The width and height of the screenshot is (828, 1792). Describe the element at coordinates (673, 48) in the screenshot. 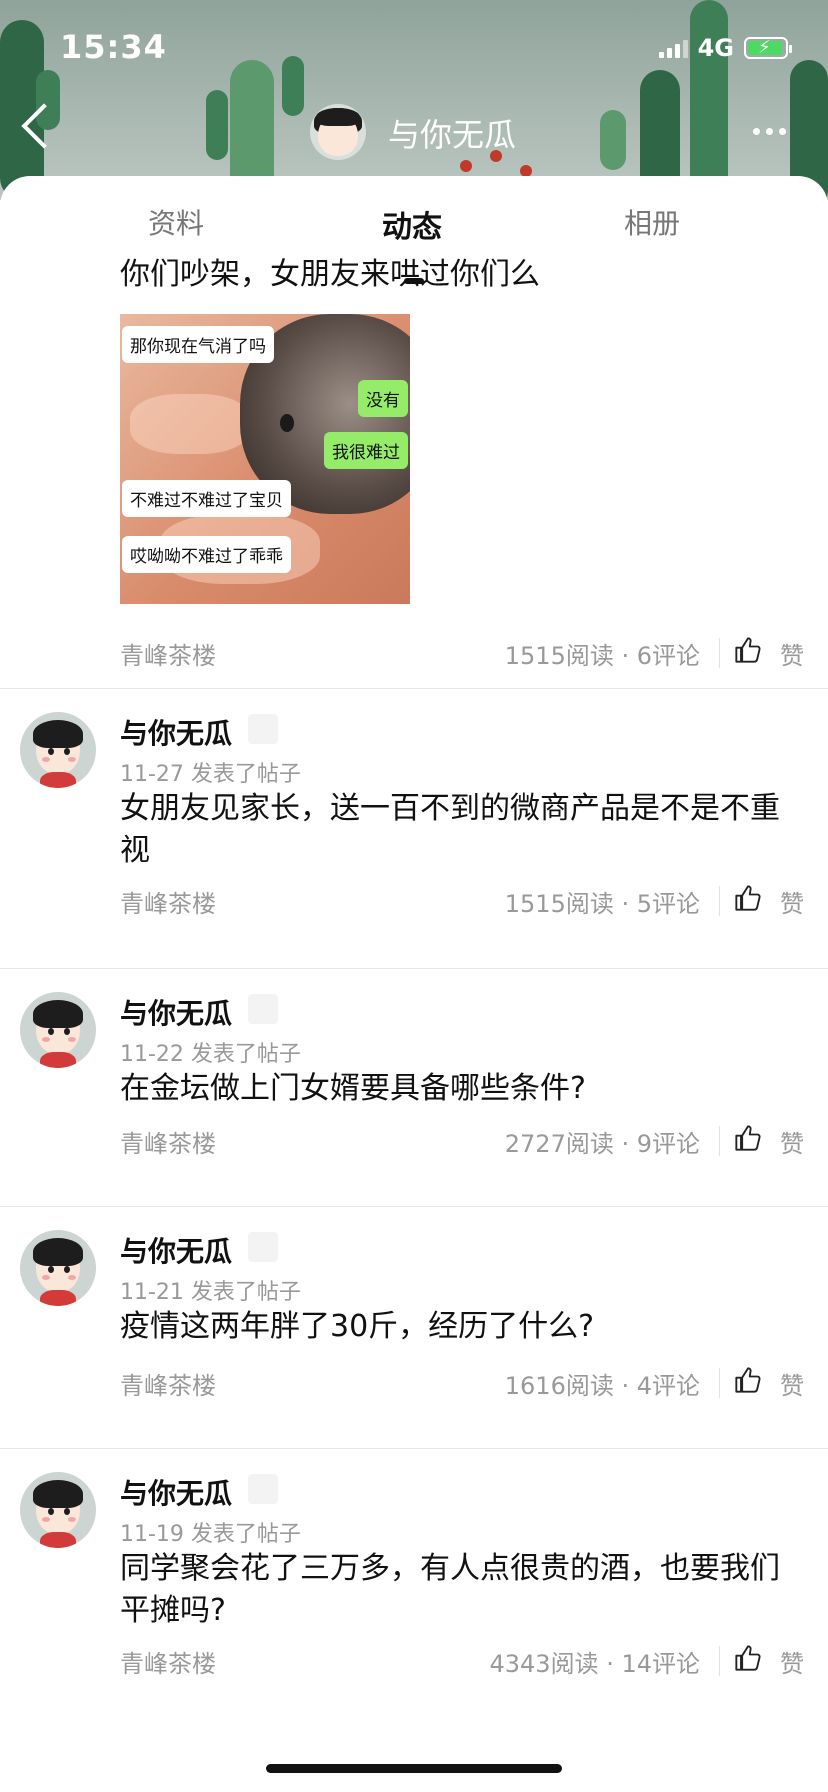

I see `signal-icon` at that location.